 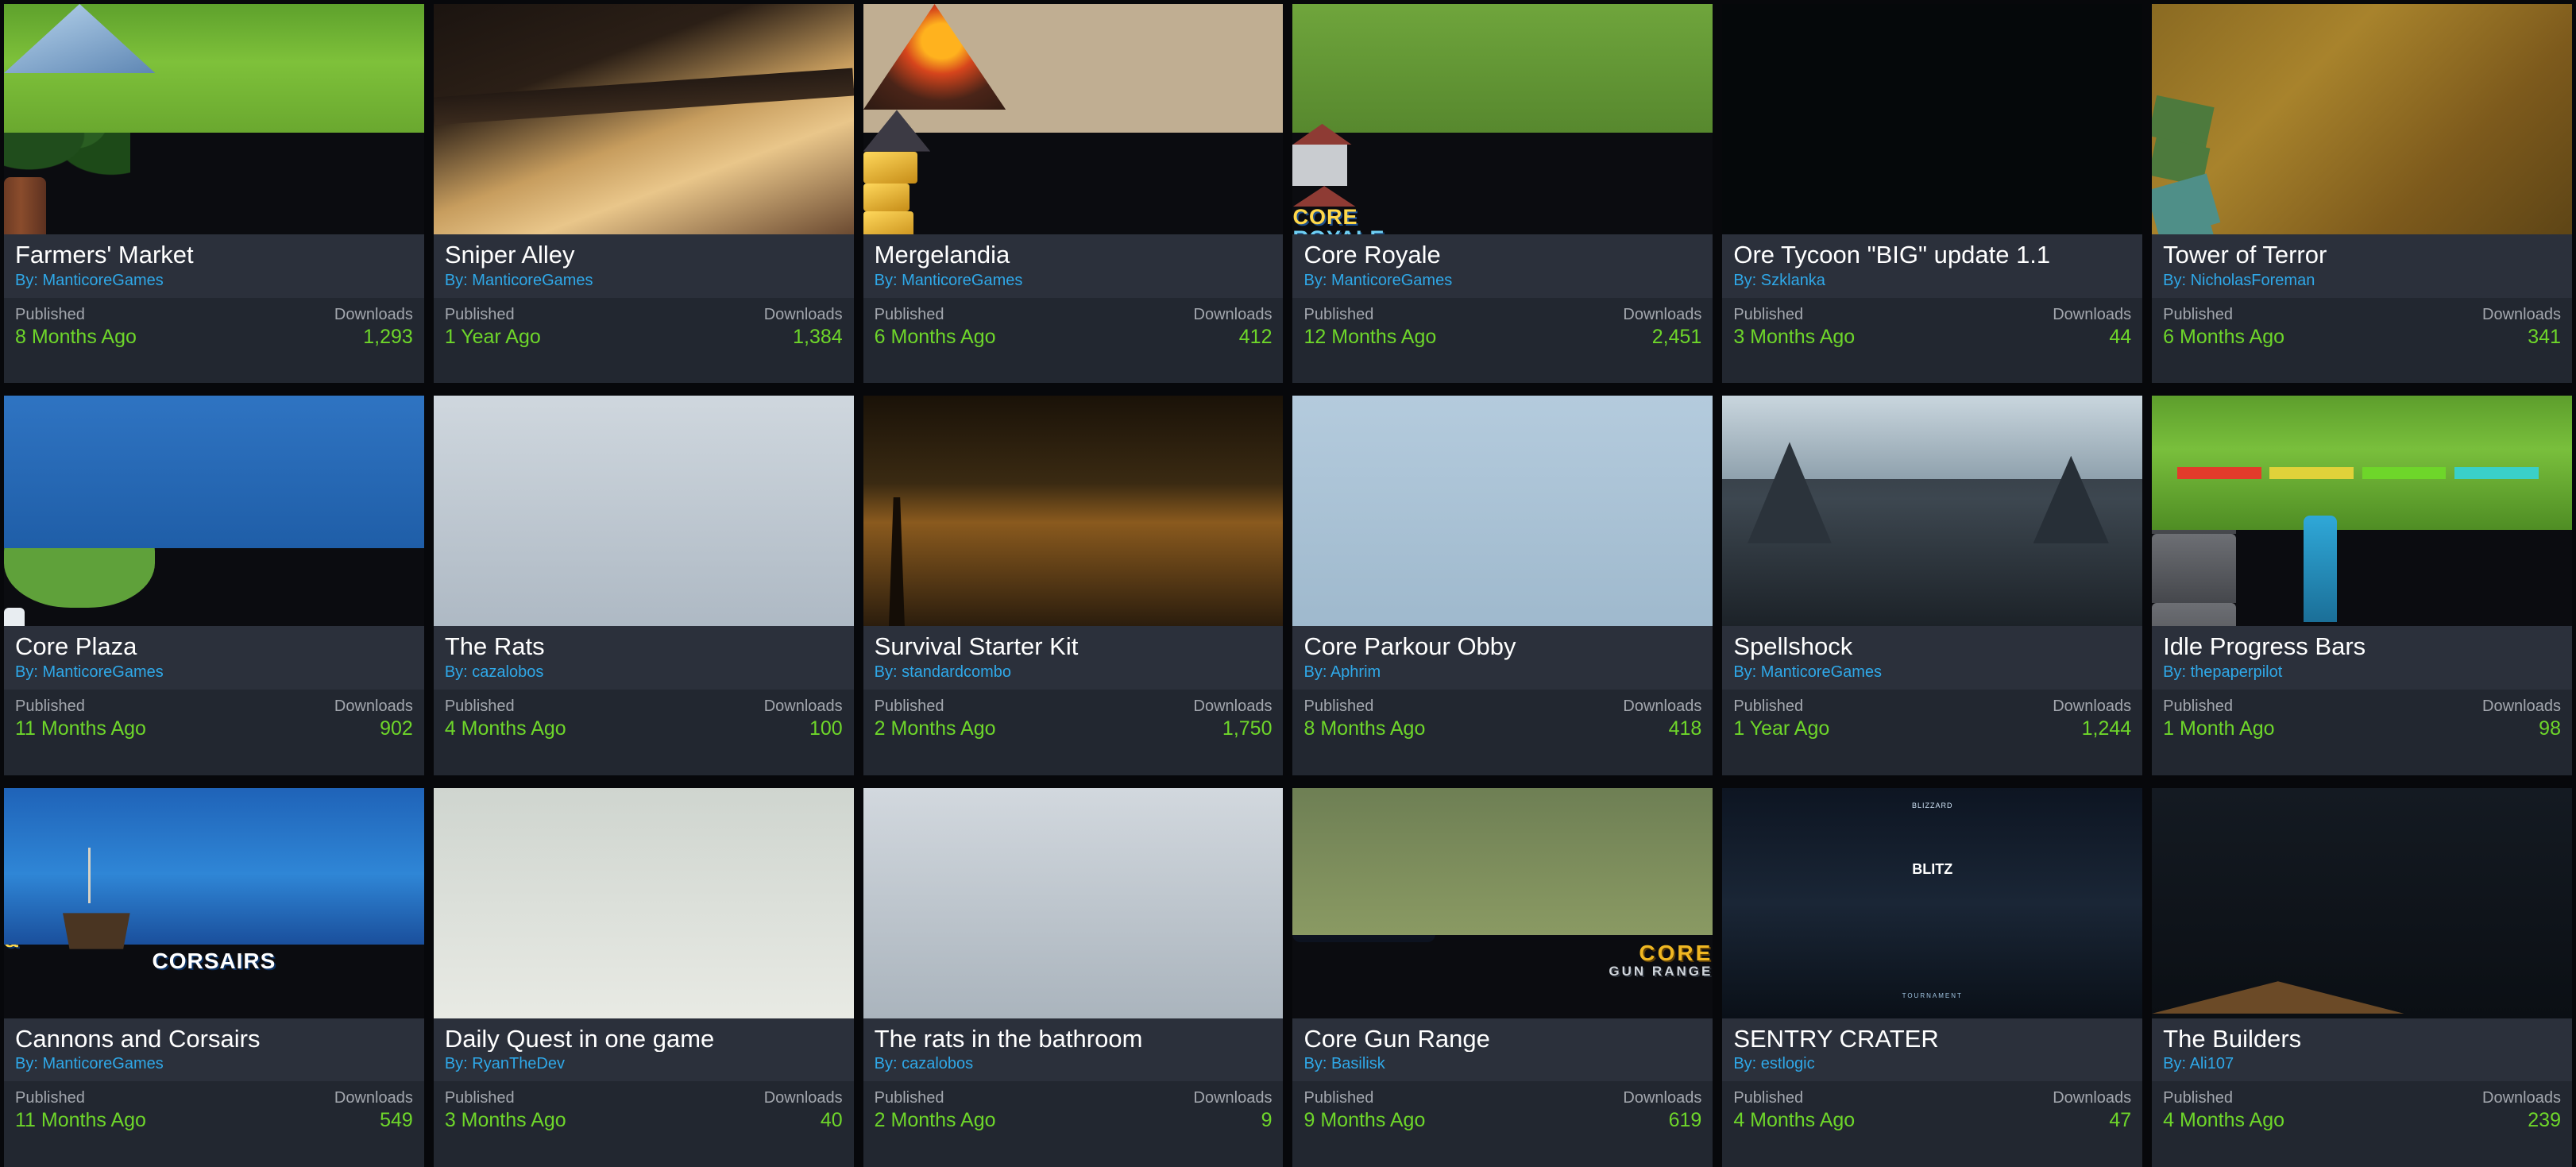 What do you see at coordinates (388, 336) in the screenshot?
I see `downloads-value: 1,293` at bounding box center [388, 336].